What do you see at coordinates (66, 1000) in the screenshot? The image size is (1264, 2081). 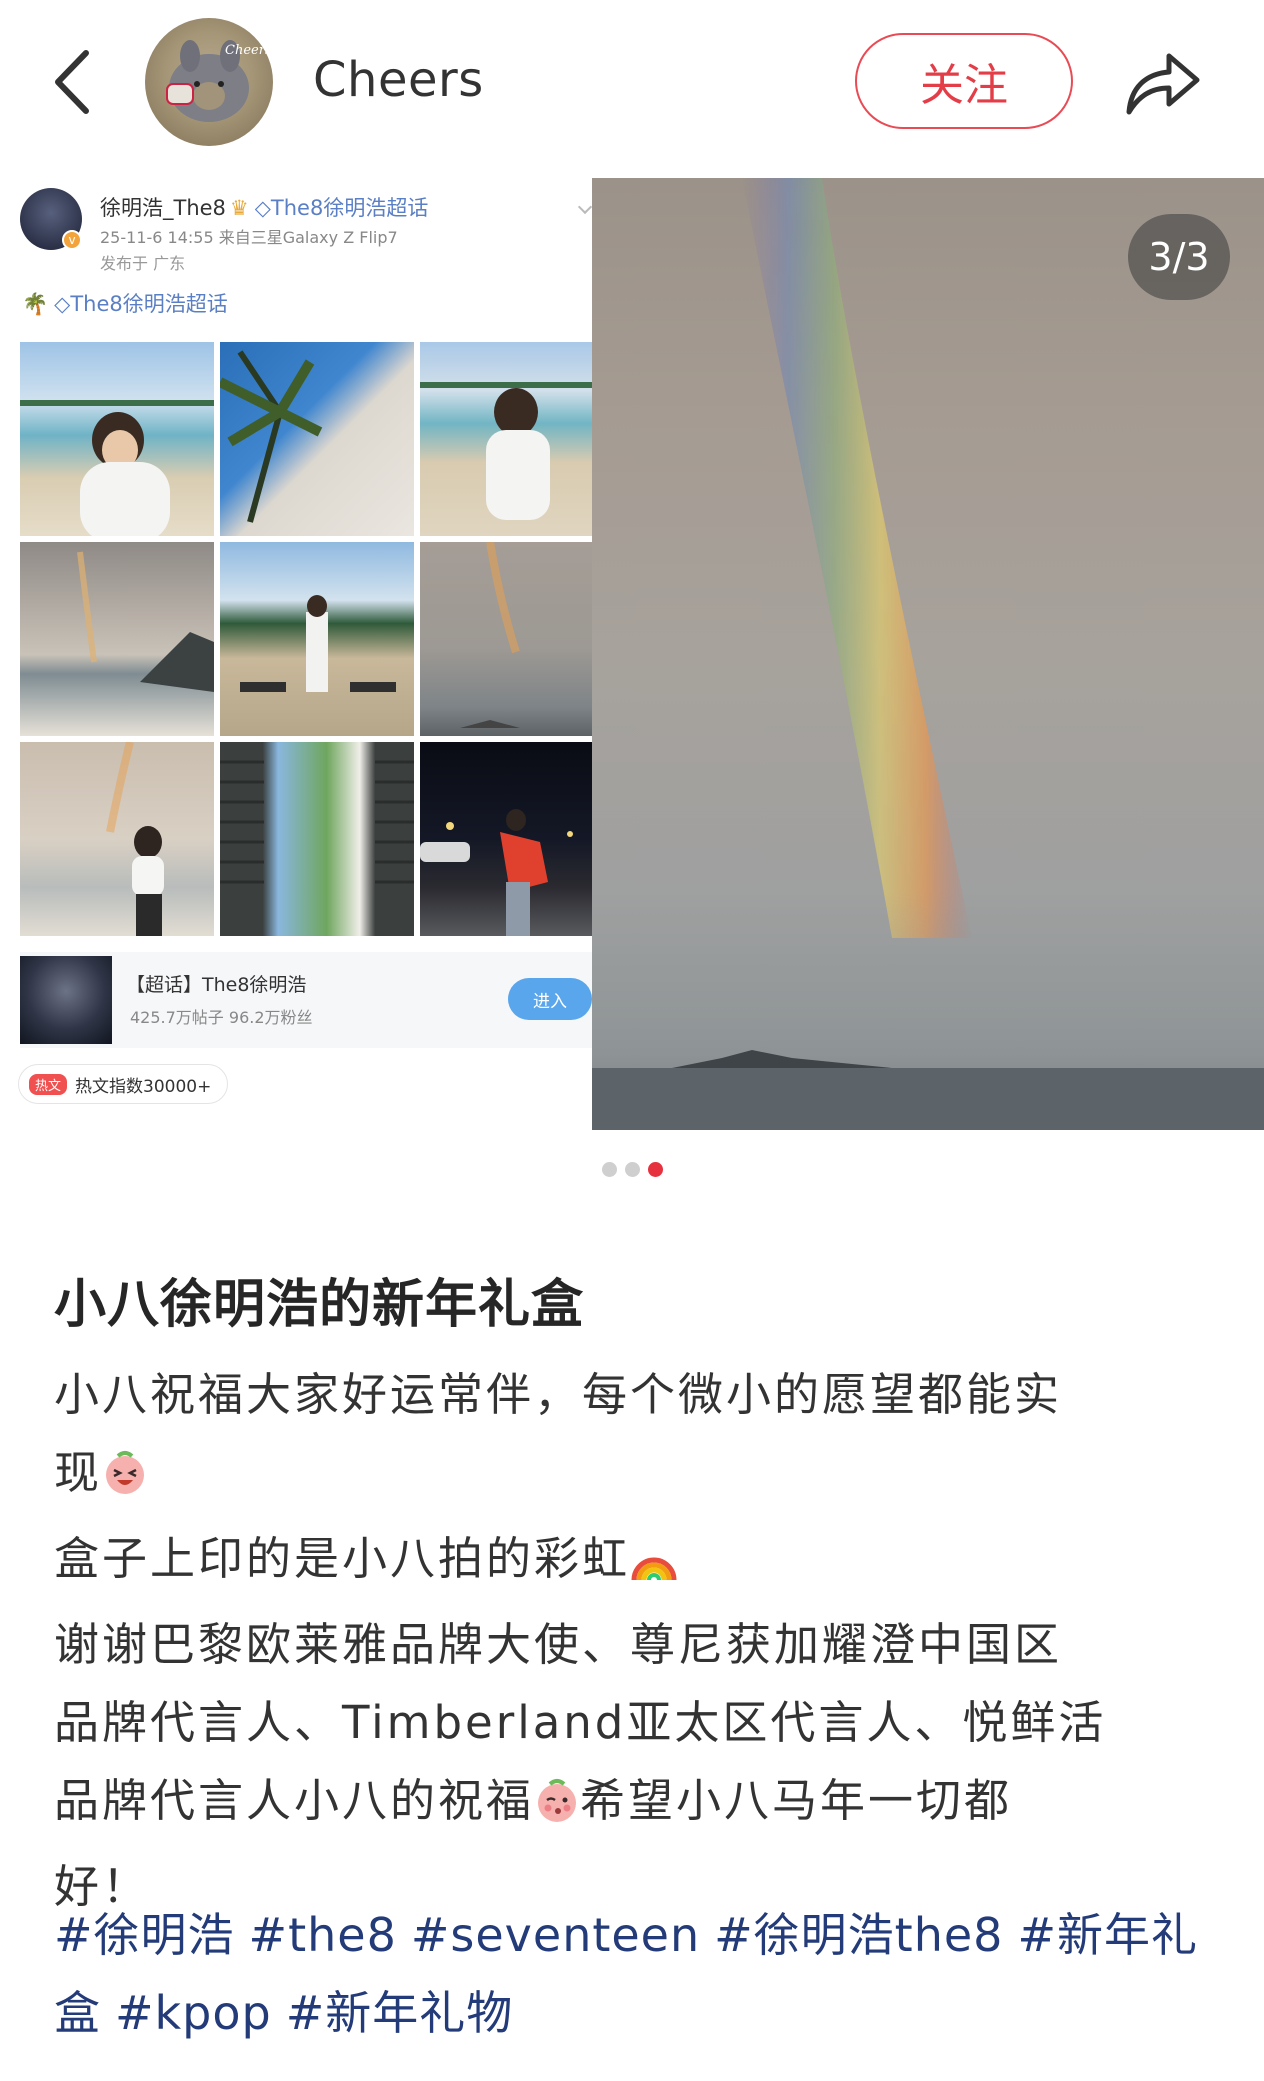 I see `supertopic-thumbnail` at bounding box center [66, 1000].